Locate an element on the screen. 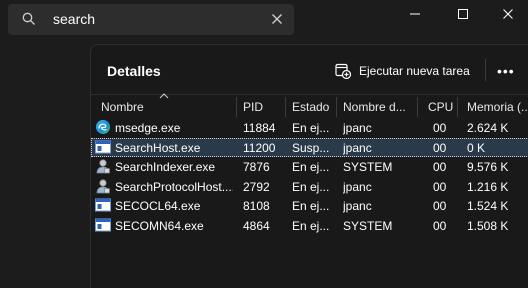 This screenshot has height=288, width=528. command-bar: Detalles Ejecutar nueva tarea ••• is located at coordinates (309, 69).